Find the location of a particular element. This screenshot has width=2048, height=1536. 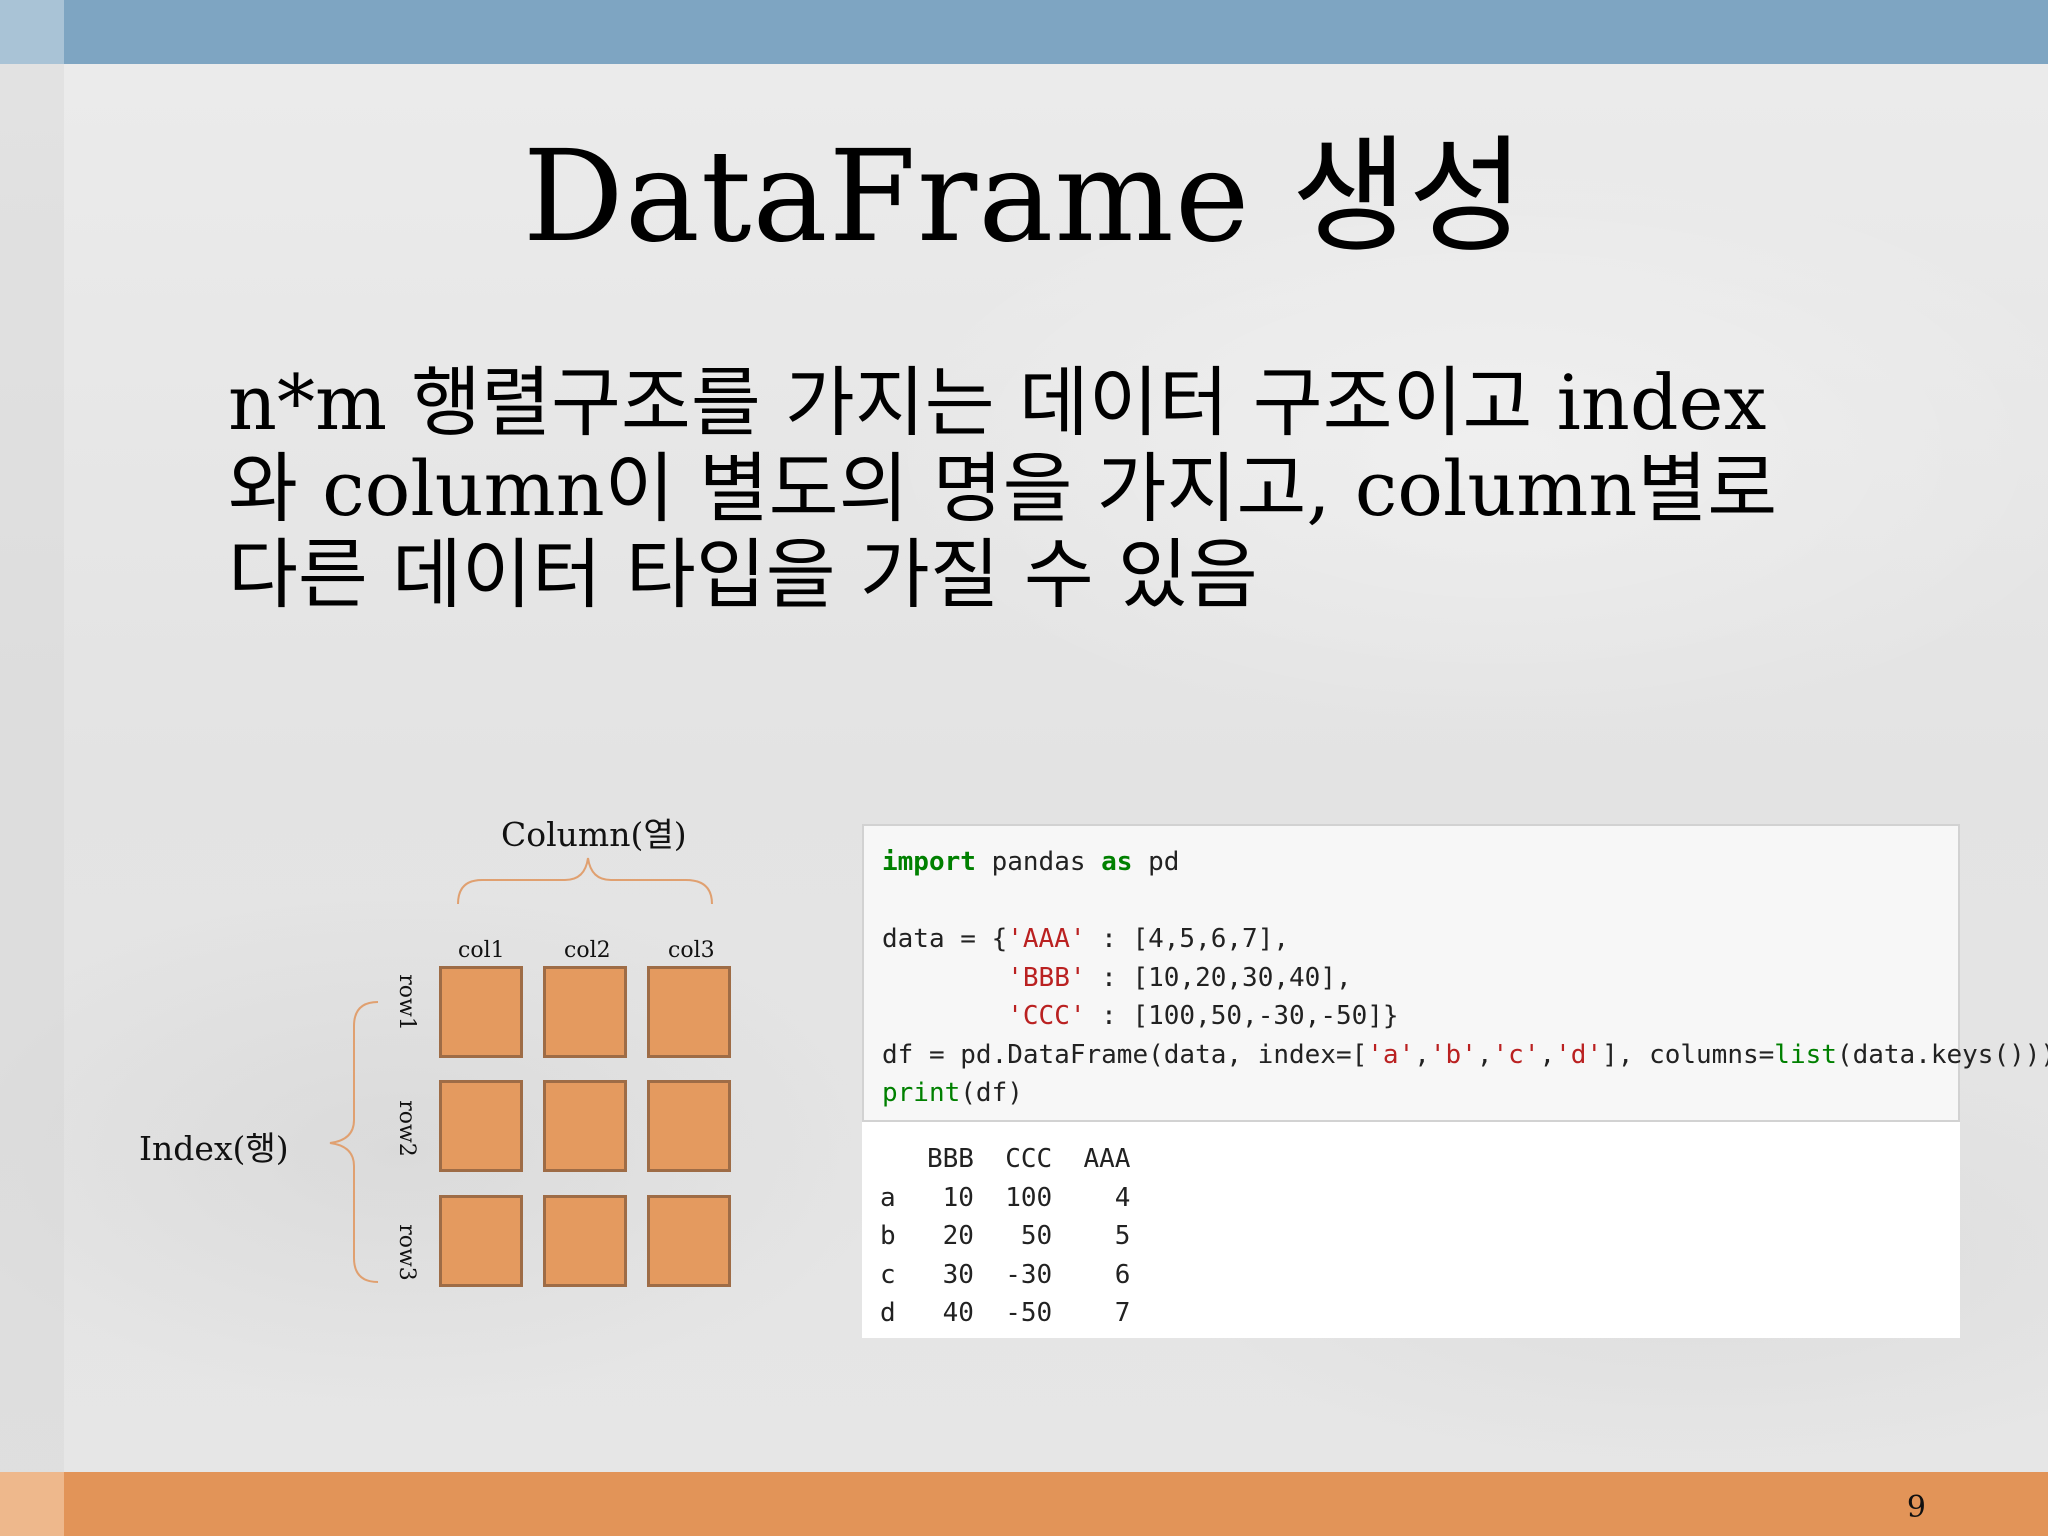

output-line: b 20 50 5 is located at coordinates (1005, 1236).